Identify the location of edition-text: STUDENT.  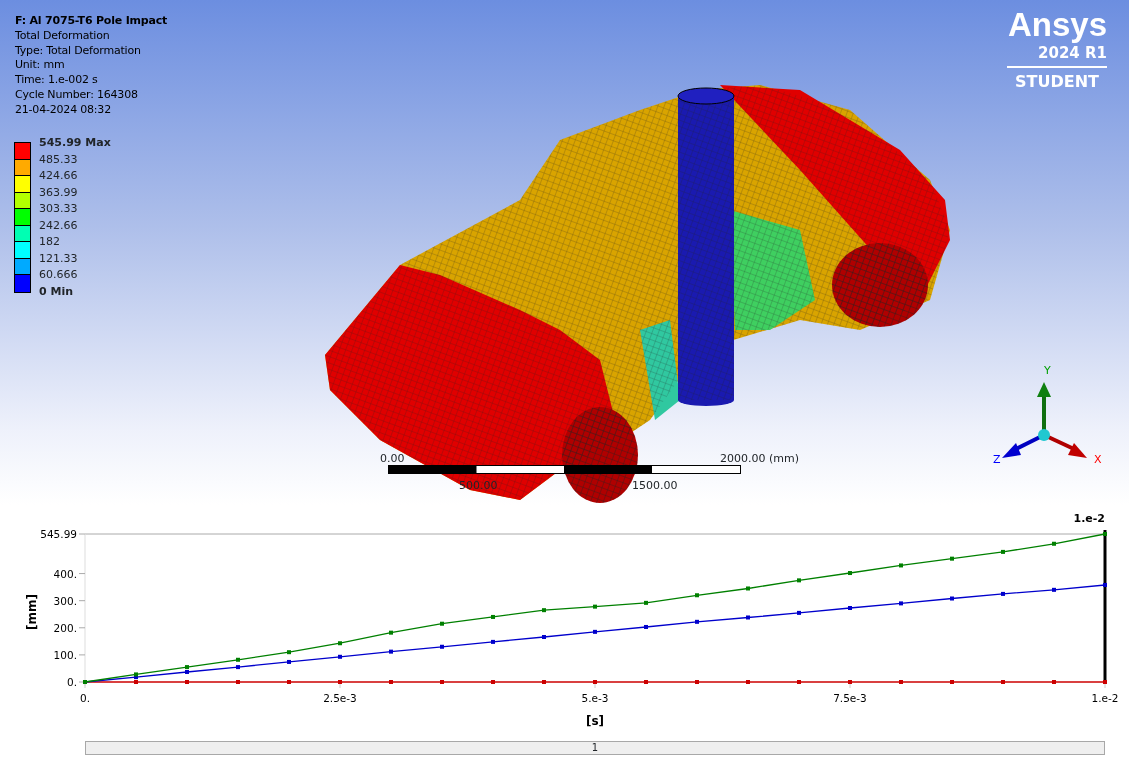
(1057, 82).